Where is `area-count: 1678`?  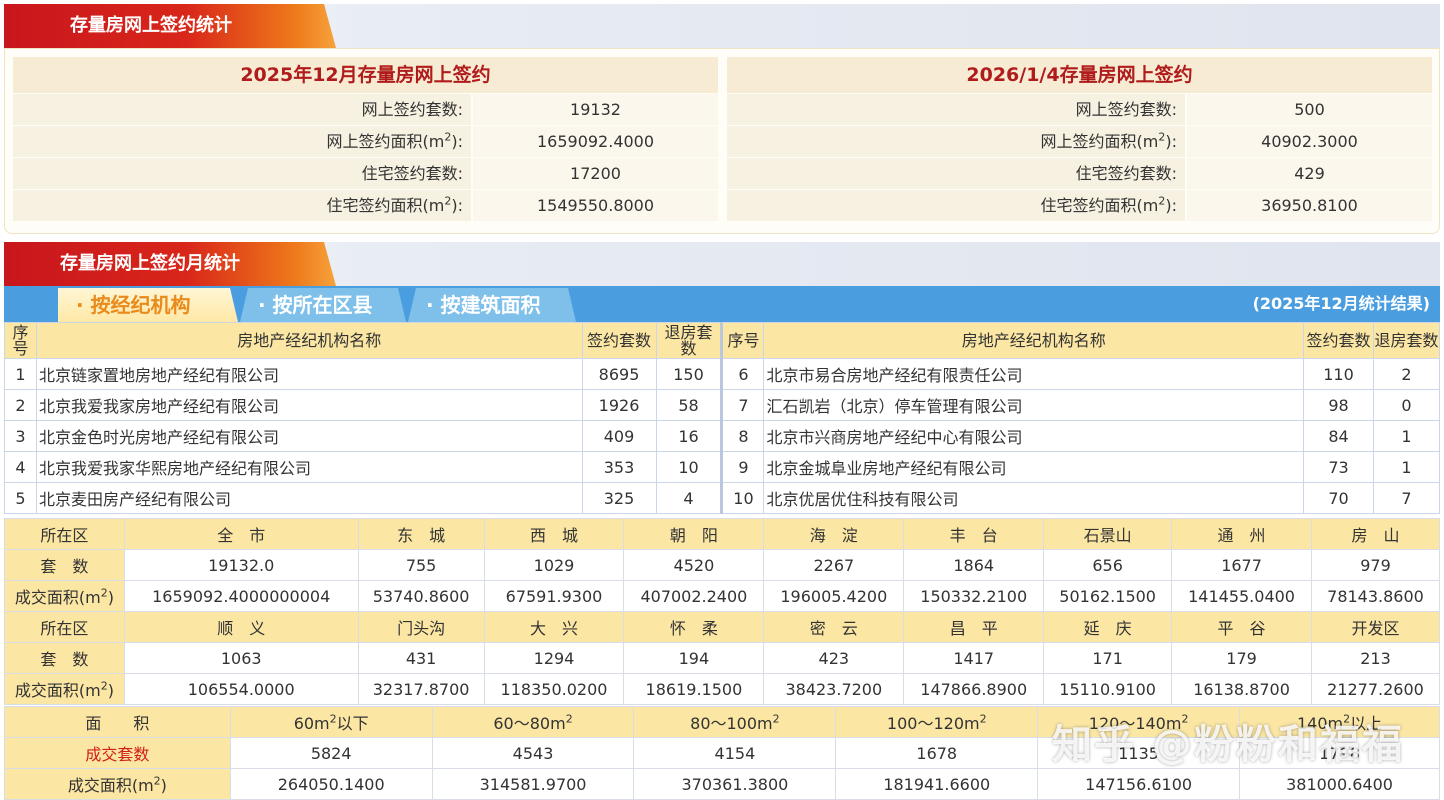 area-count: 1678 is located at coordinates (937, 753).